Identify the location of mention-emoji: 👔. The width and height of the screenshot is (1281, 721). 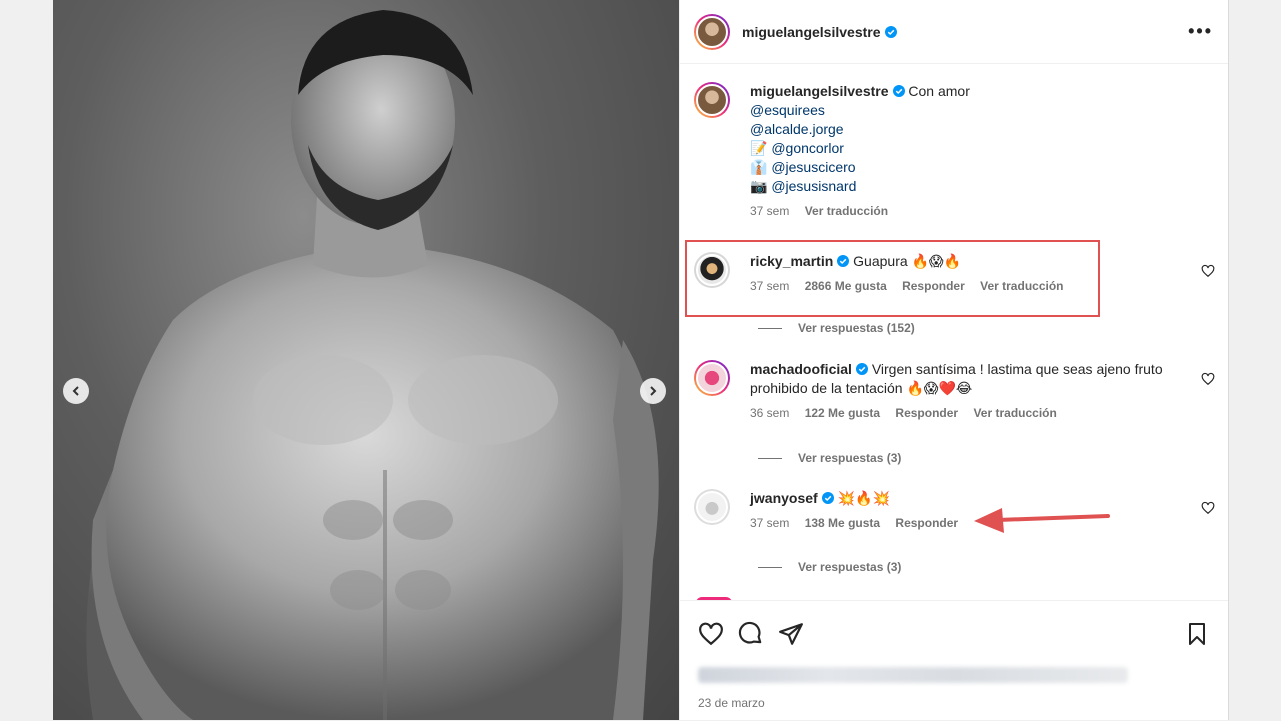
(759, 167).